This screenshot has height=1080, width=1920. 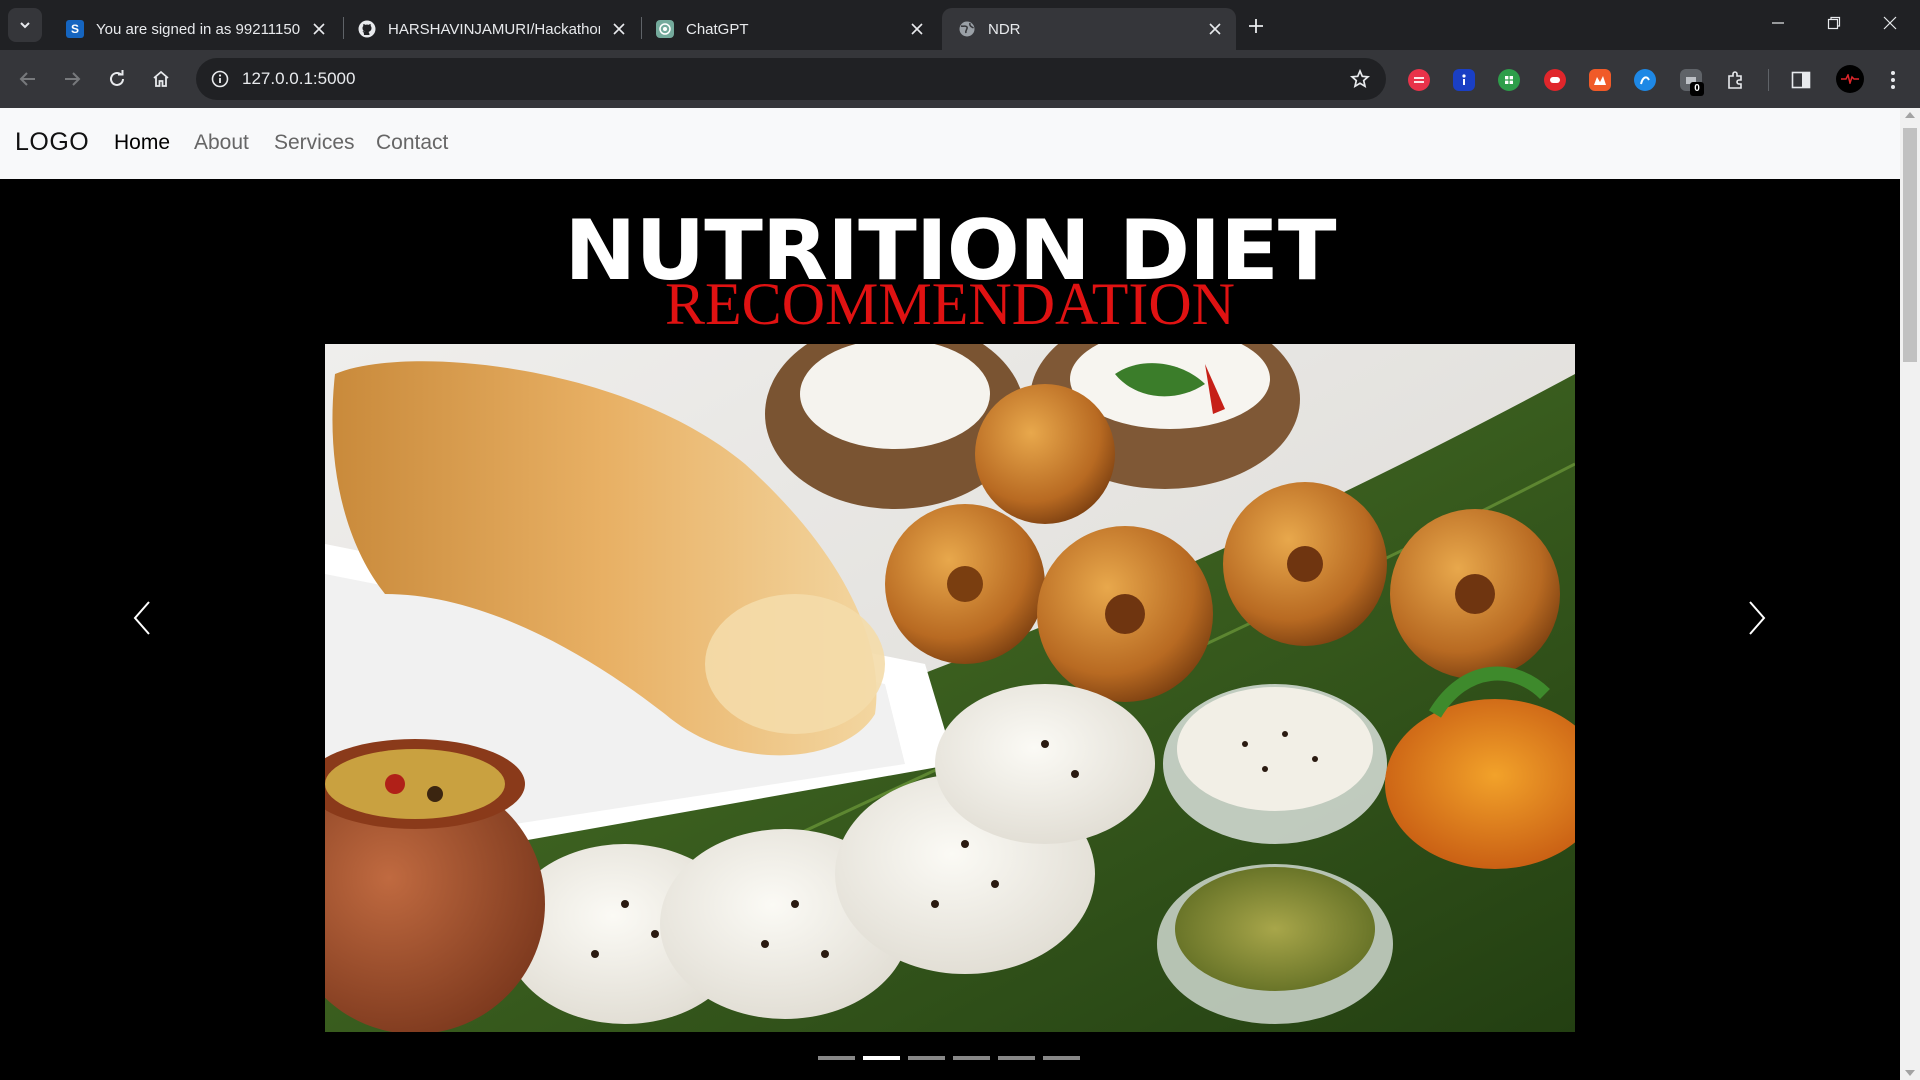 What do you see at coordinates (220, 79) in the screenshot?
I see `site-info-icon` at bounding box center [220, 79].